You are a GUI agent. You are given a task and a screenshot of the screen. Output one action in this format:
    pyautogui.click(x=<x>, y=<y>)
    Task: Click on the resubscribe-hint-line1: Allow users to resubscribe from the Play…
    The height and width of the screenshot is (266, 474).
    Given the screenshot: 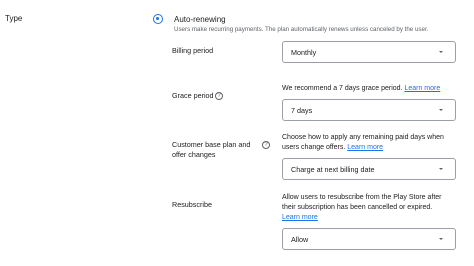 What is the action you would take?
    pyautogui.click(x=362, y=197)
    